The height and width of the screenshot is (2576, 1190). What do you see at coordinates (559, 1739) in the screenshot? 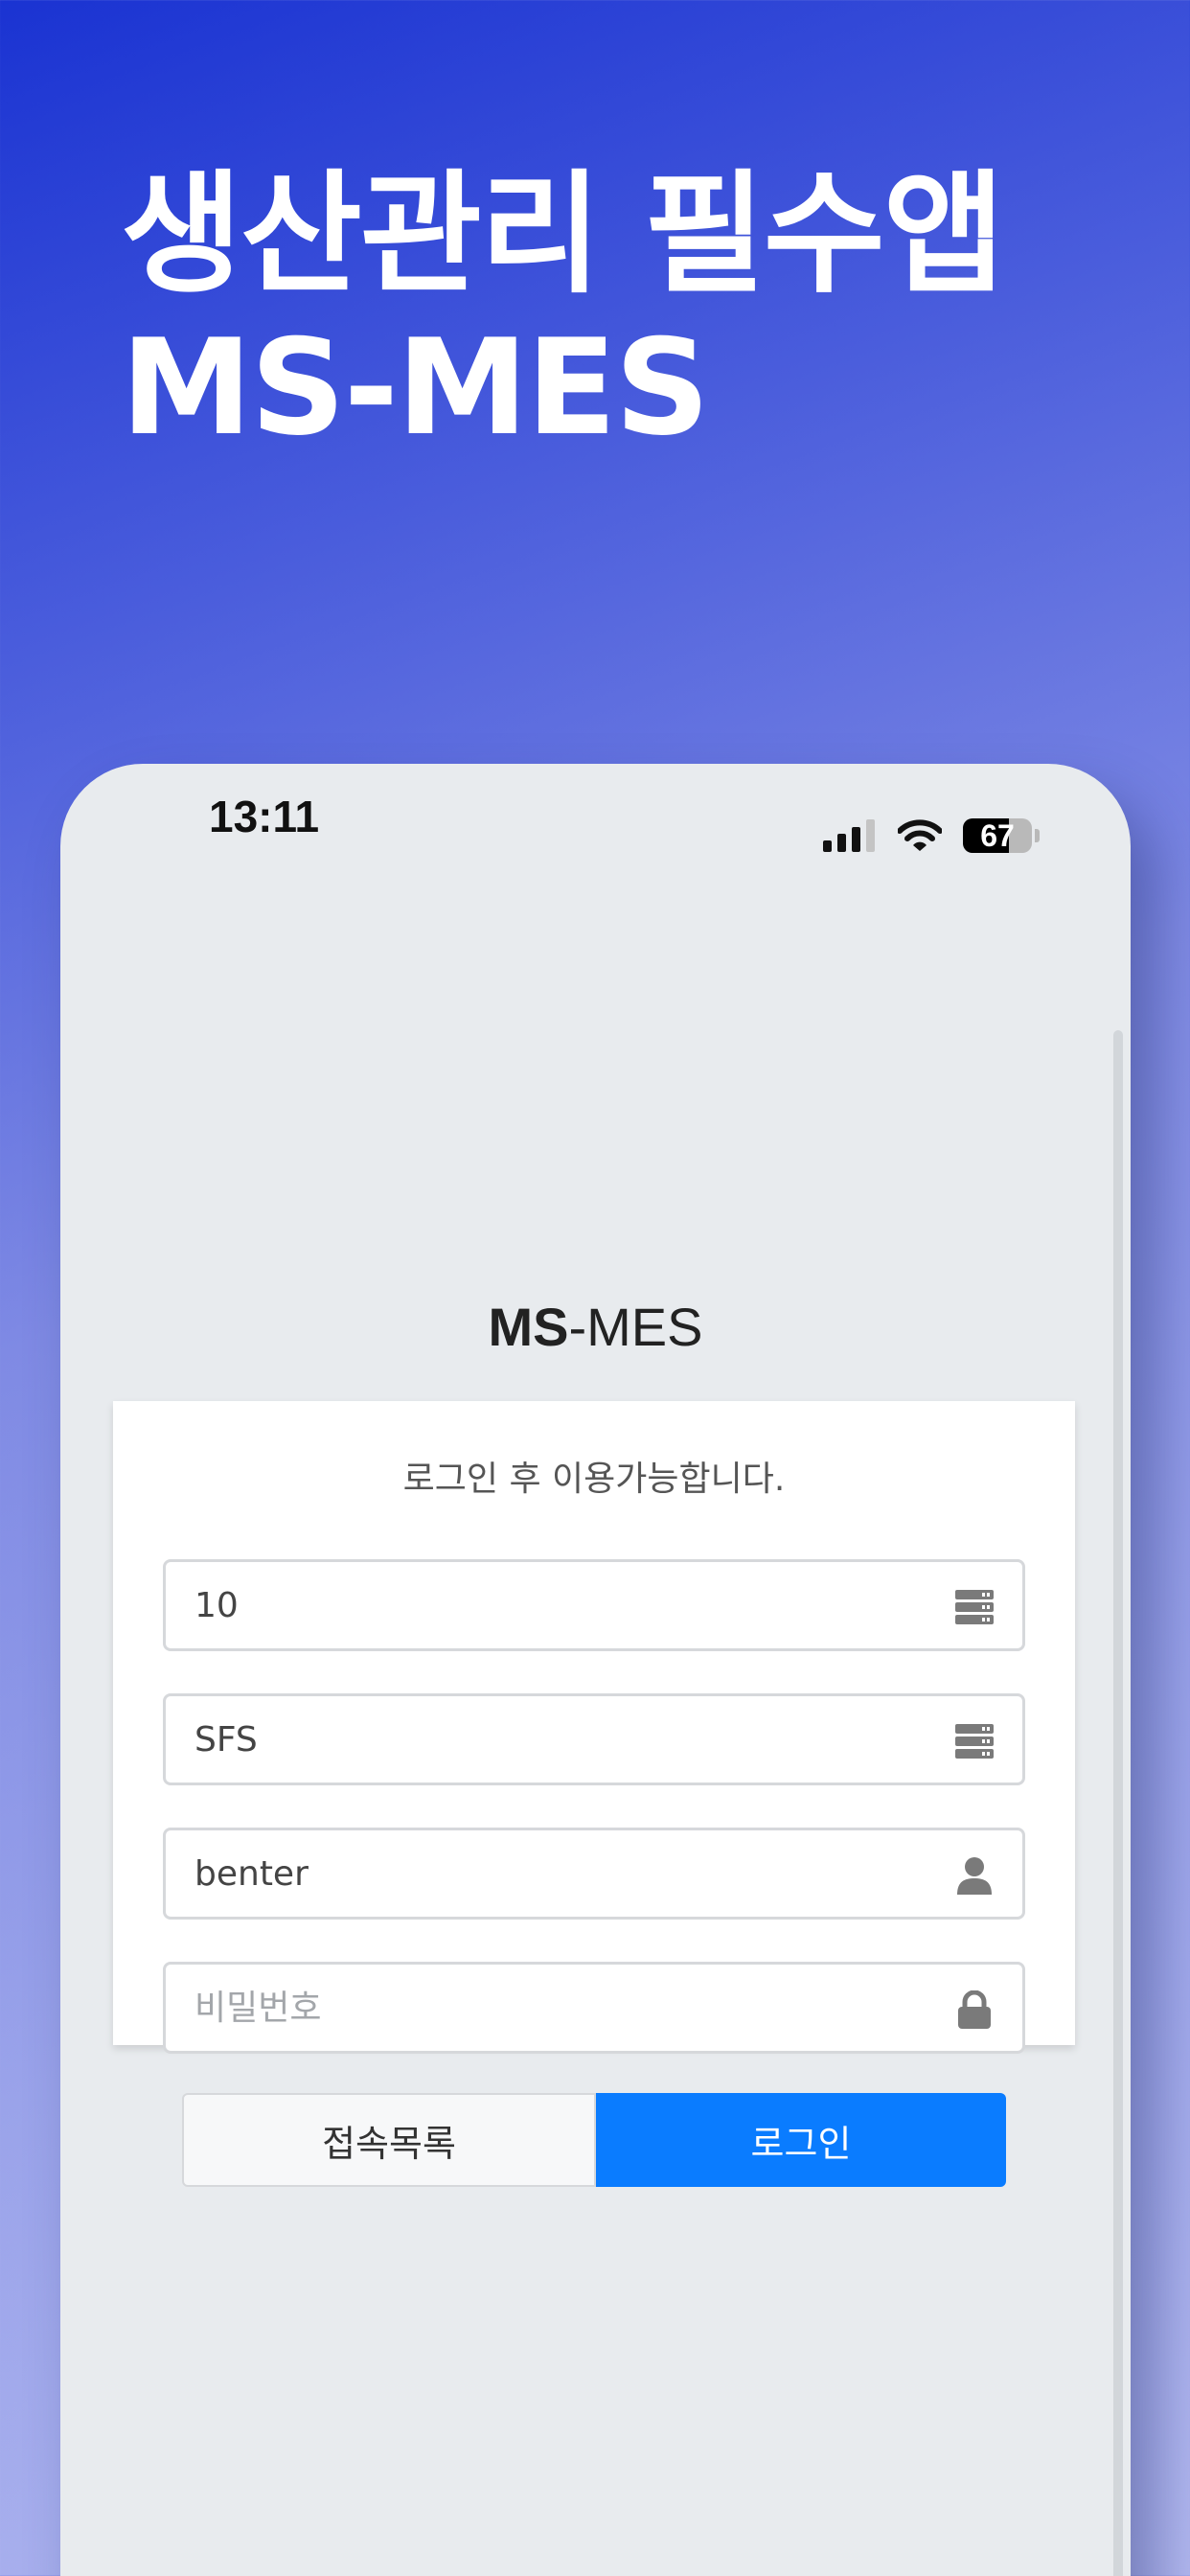
I see `database-input` at bounding box center [559, 1739].